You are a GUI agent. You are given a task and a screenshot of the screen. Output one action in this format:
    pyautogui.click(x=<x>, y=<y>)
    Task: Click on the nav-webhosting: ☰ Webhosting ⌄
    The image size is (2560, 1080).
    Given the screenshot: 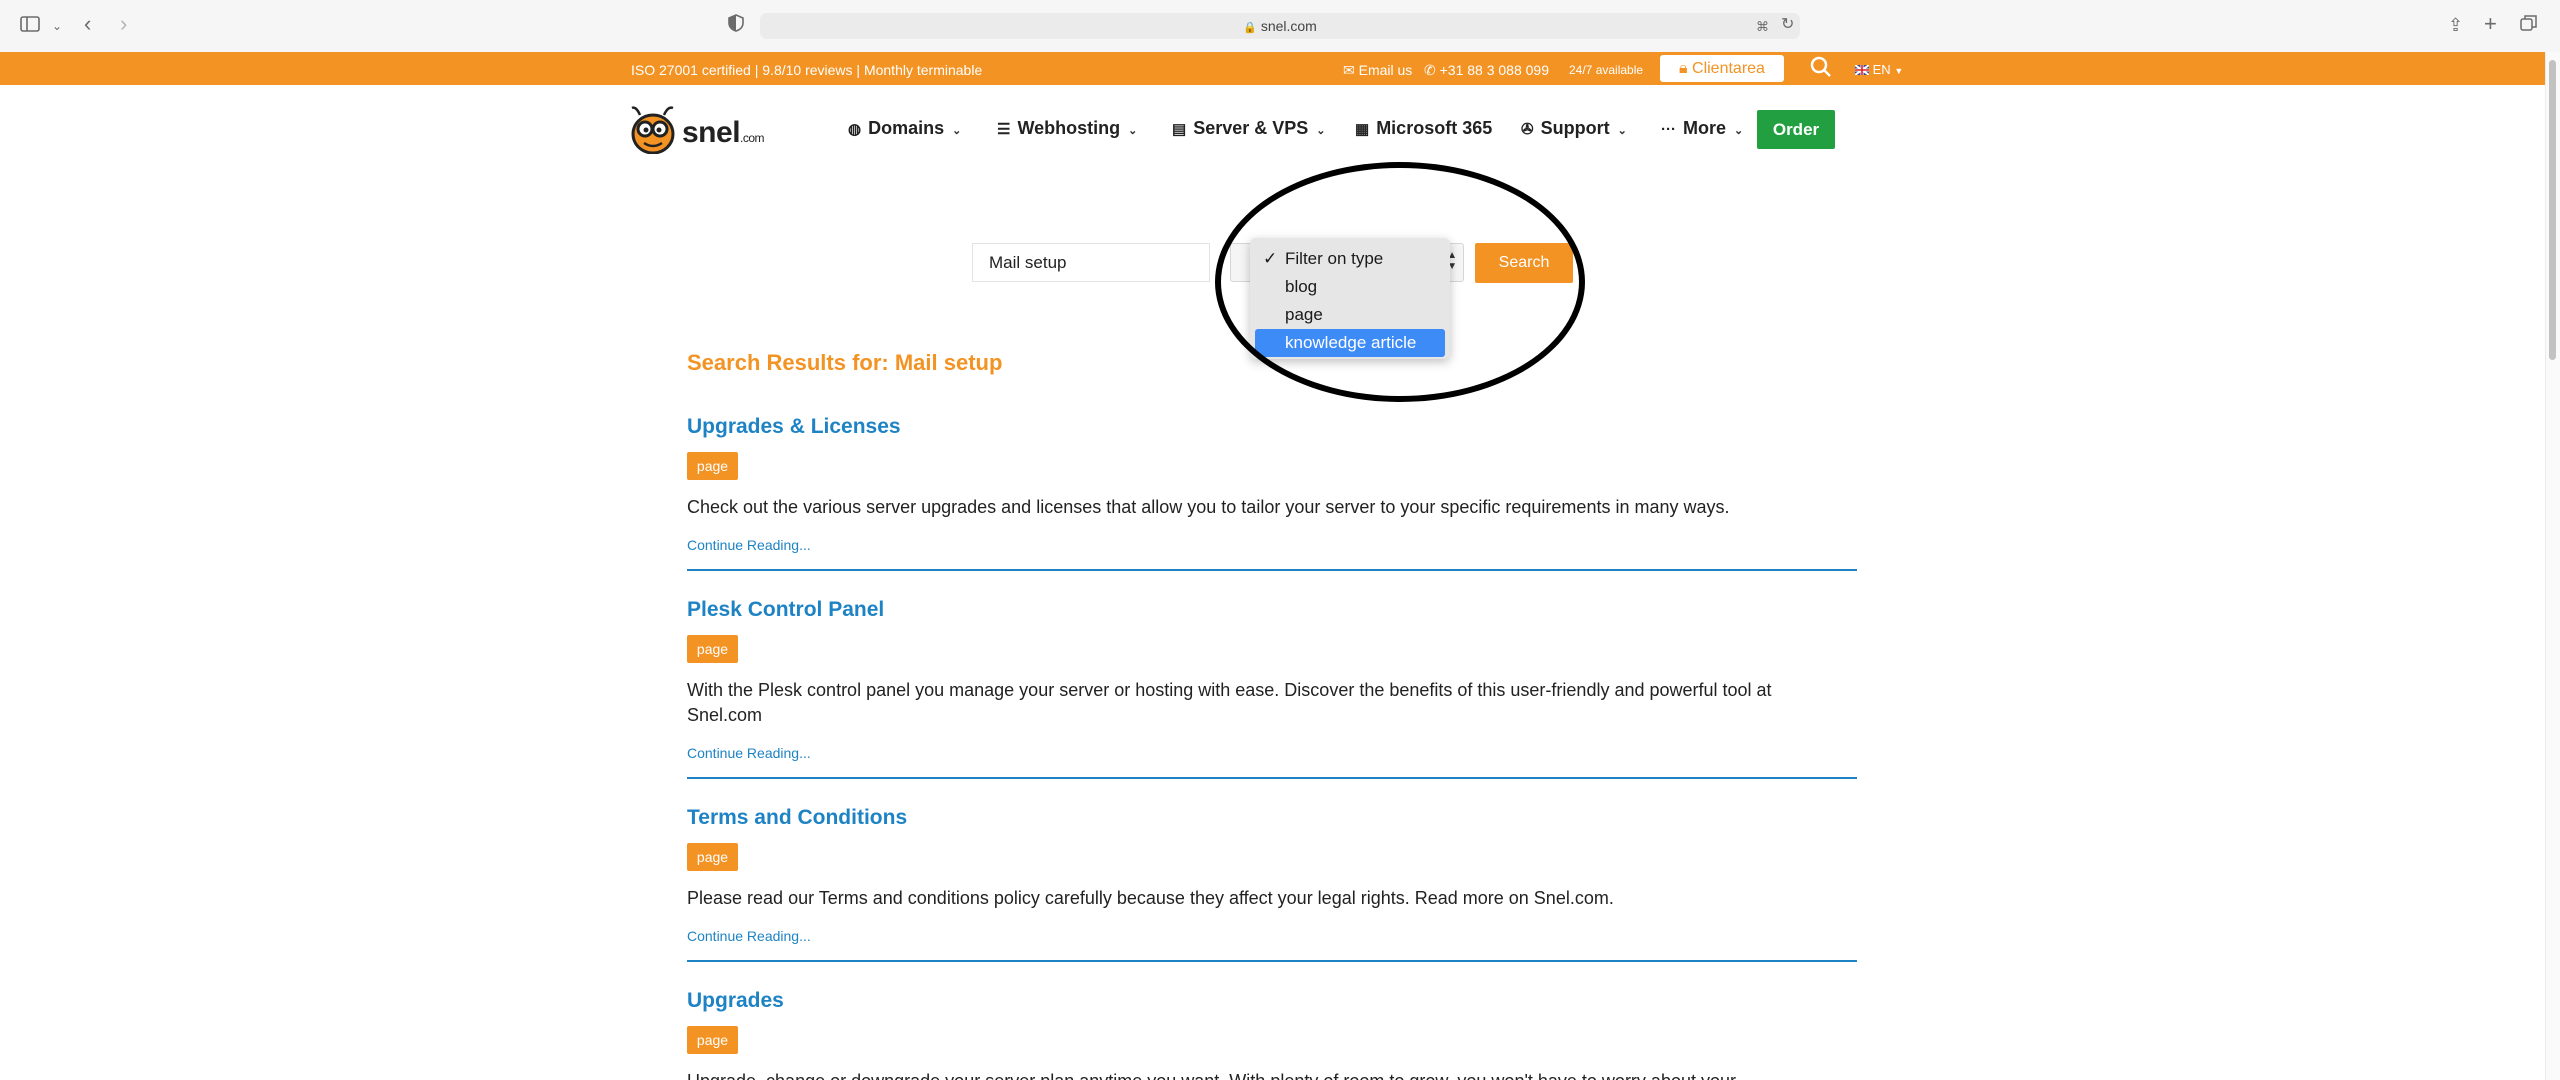 What is the action you would take?
    pyautogui.click(x=1067, y=128)
    